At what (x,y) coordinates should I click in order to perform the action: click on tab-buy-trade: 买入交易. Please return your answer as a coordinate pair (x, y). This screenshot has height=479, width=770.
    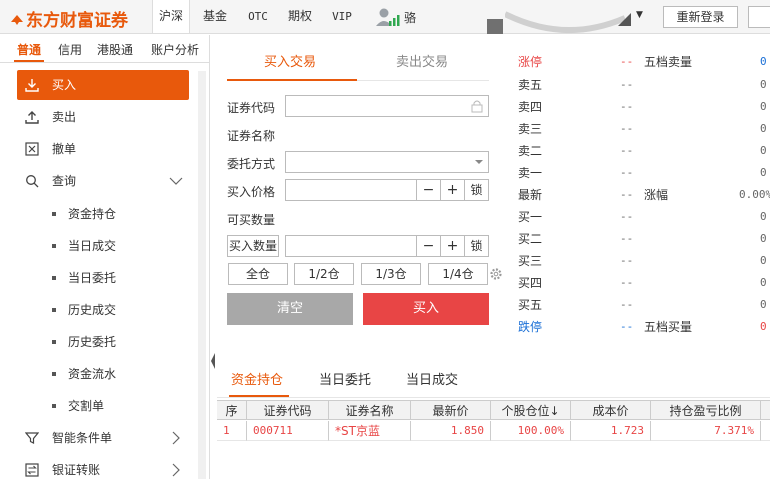
    Looking at the image, I should click on (290, 60).